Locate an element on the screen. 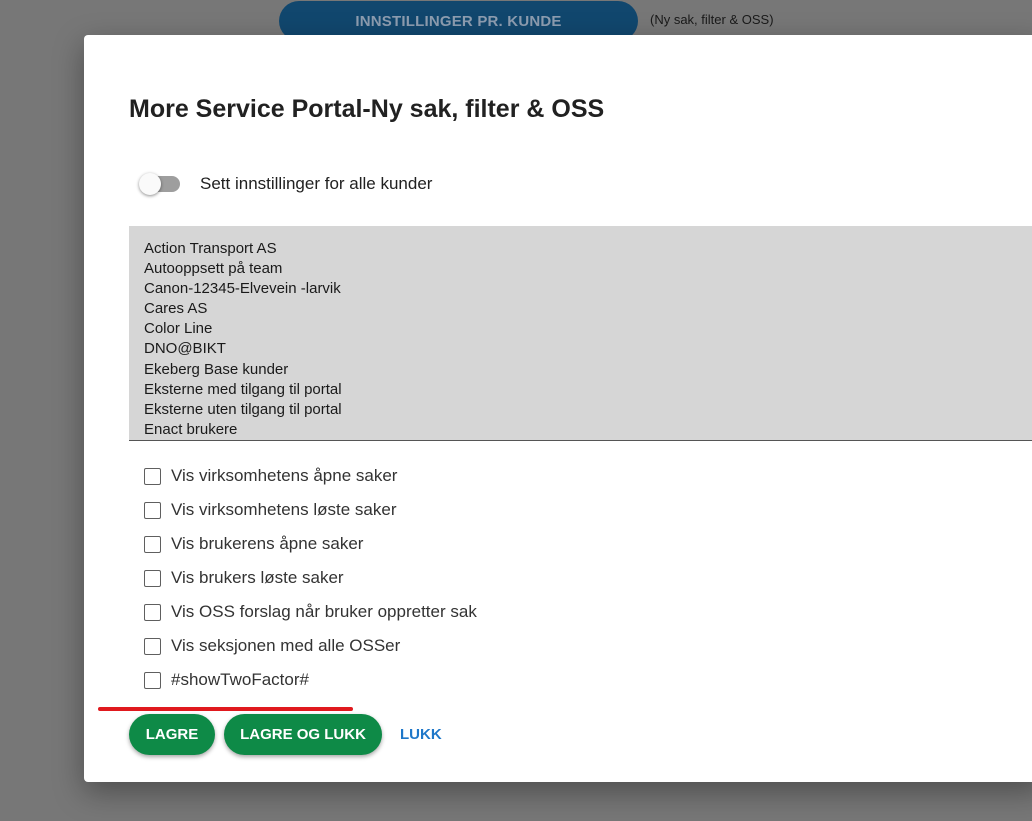 The image size is (1032, 821). customer-option: Autooppsett på team is located at coordinates (588, 269).